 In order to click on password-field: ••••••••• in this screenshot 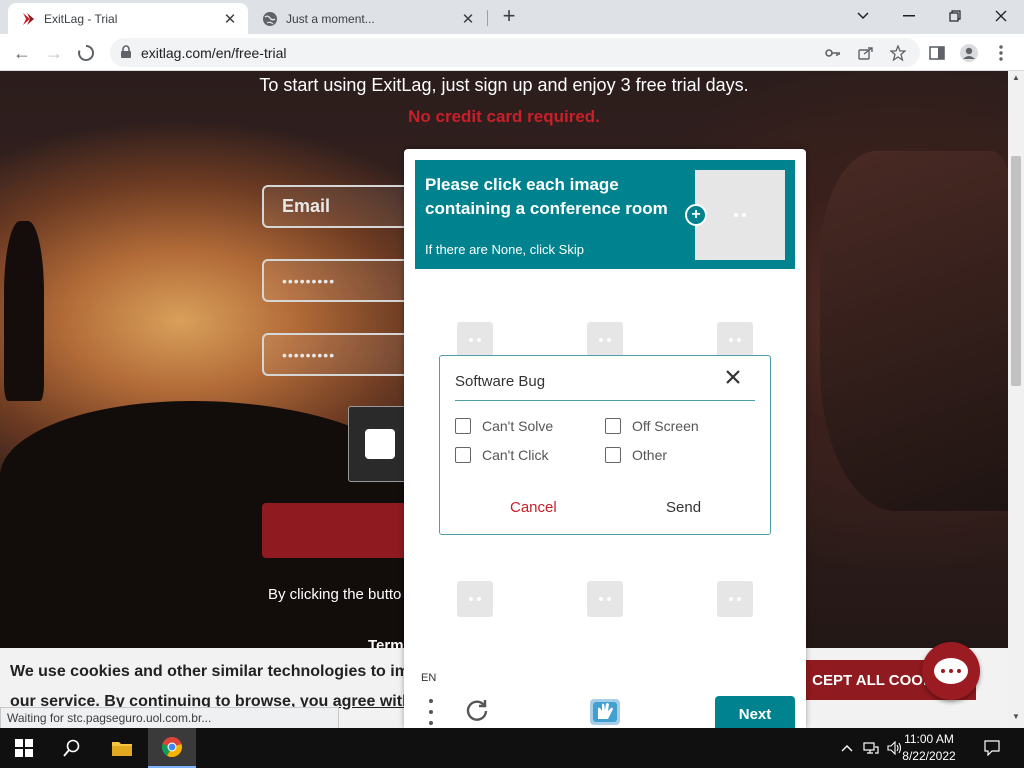, I will do `click(342, 280)`.